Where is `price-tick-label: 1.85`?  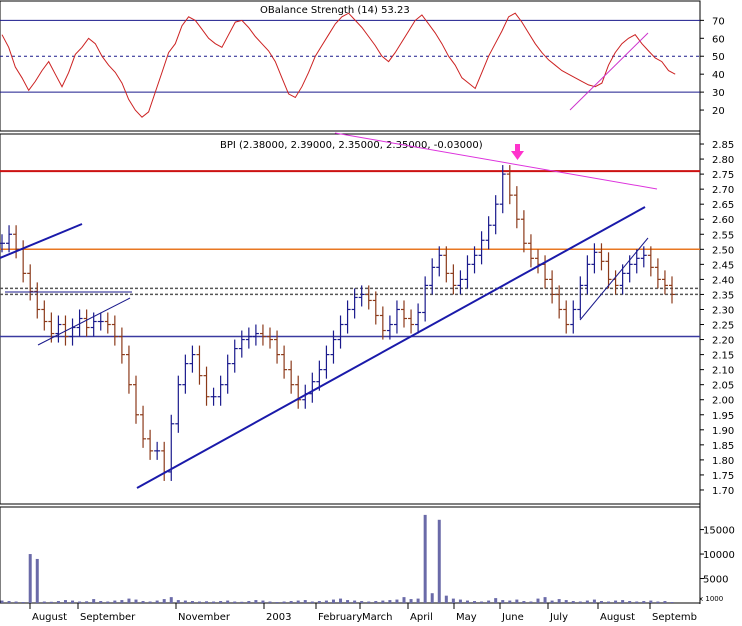 price-tick-label: 1.85 is located at coordinates (723, 446).